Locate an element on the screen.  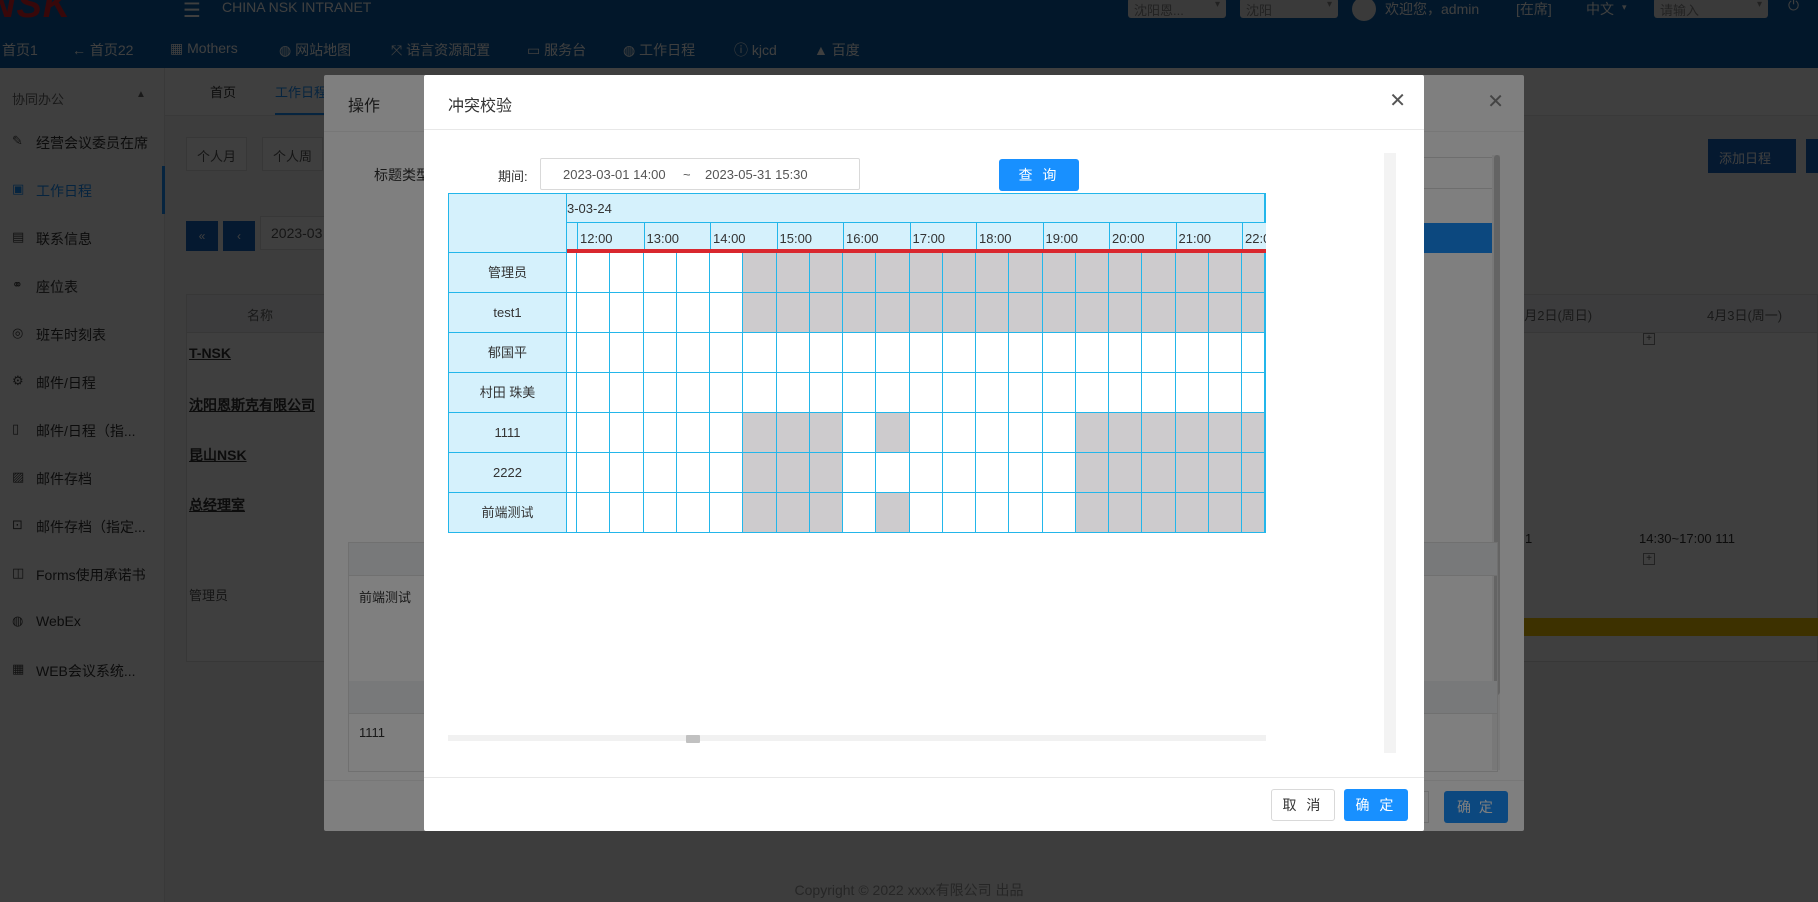
query-button: 查 询 is located at coordinates (1039, 175).